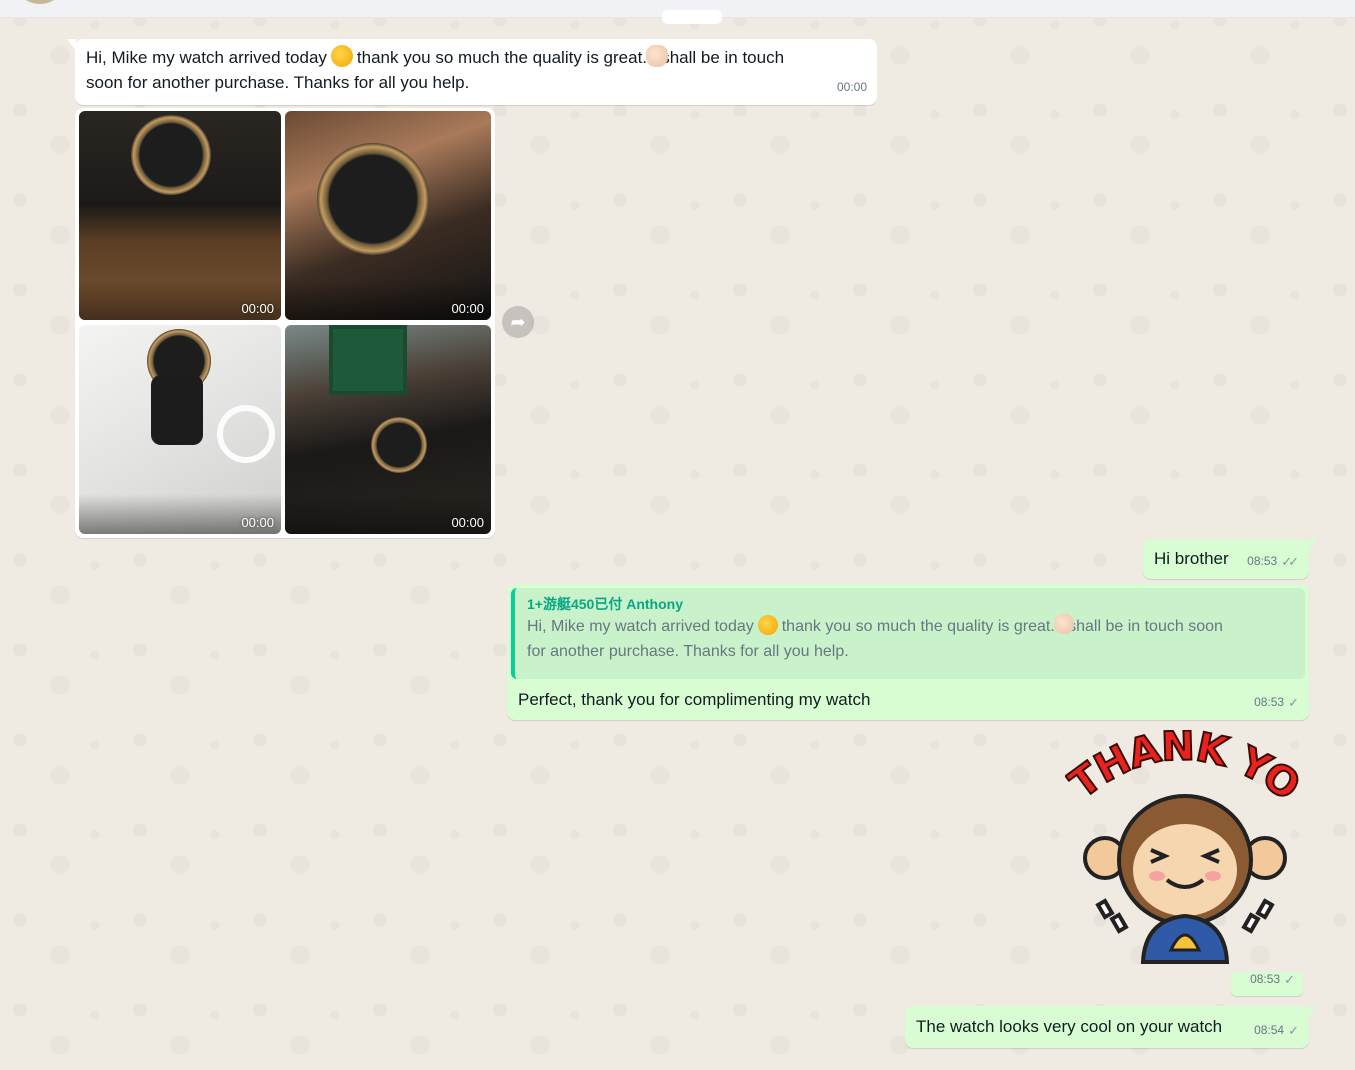 The image size is (1355, 1070). What do you see at coordinates (692, 17) in the screenshot?
I see `date-pill` at bounding box center [692, 17].